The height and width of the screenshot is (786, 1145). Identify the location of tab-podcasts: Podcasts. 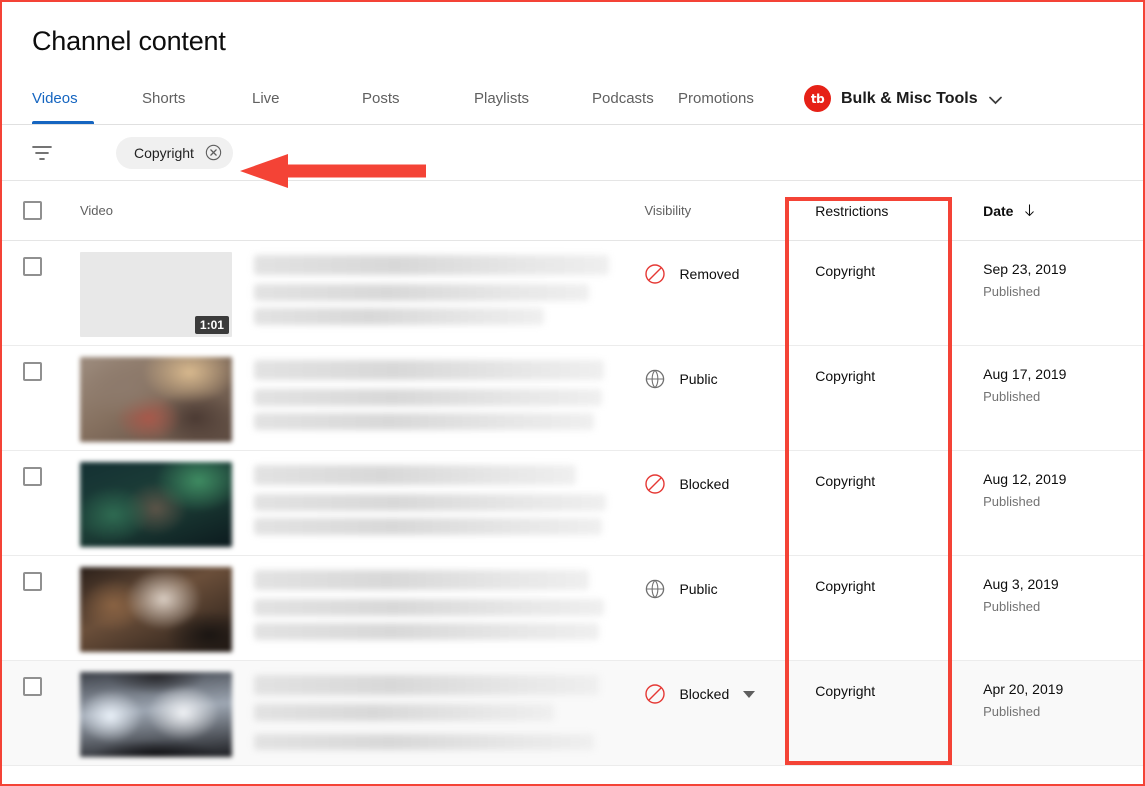
(635, 98).